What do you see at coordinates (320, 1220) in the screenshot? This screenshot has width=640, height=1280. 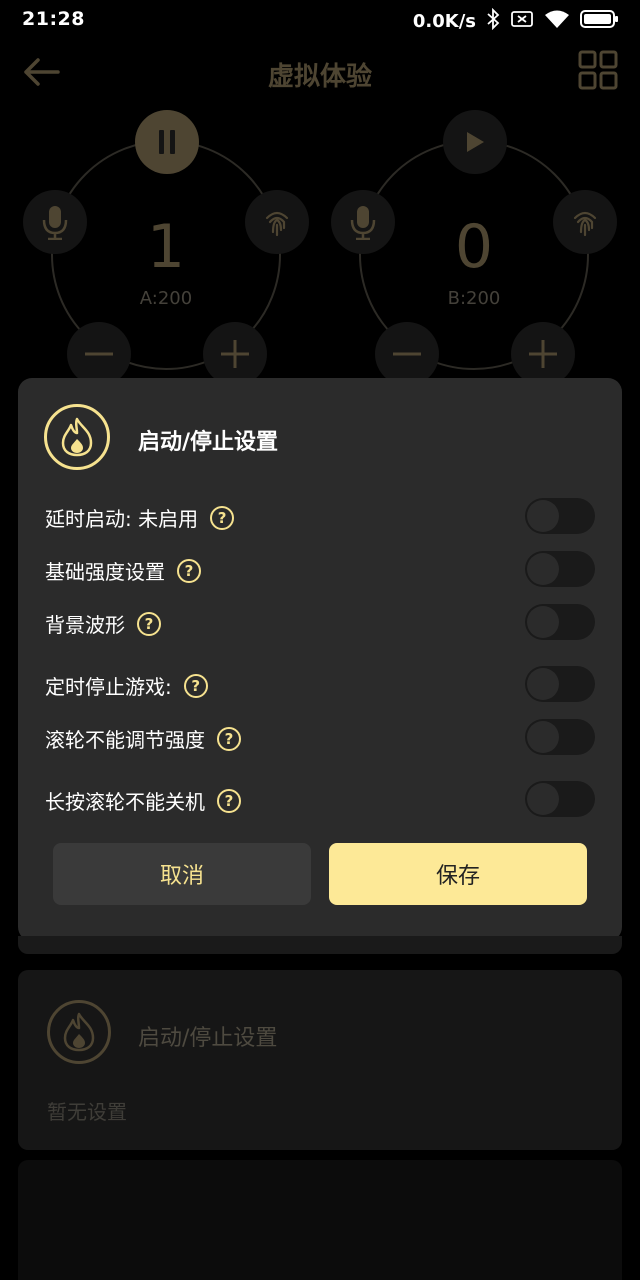 I see `background-panel-bottom` at bounding box center [320, 1220].